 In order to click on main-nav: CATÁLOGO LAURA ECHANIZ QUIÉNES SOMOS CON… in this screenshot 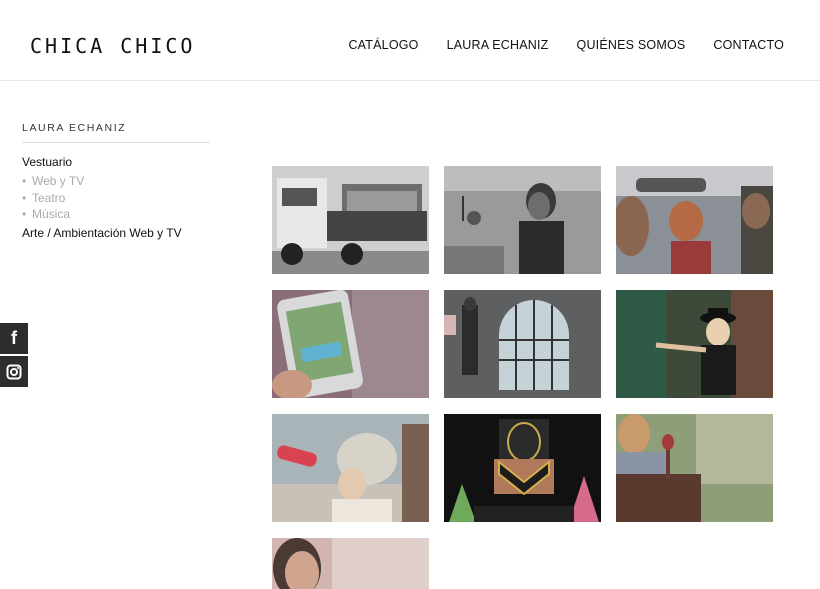, I will do `click(566, 45)`.